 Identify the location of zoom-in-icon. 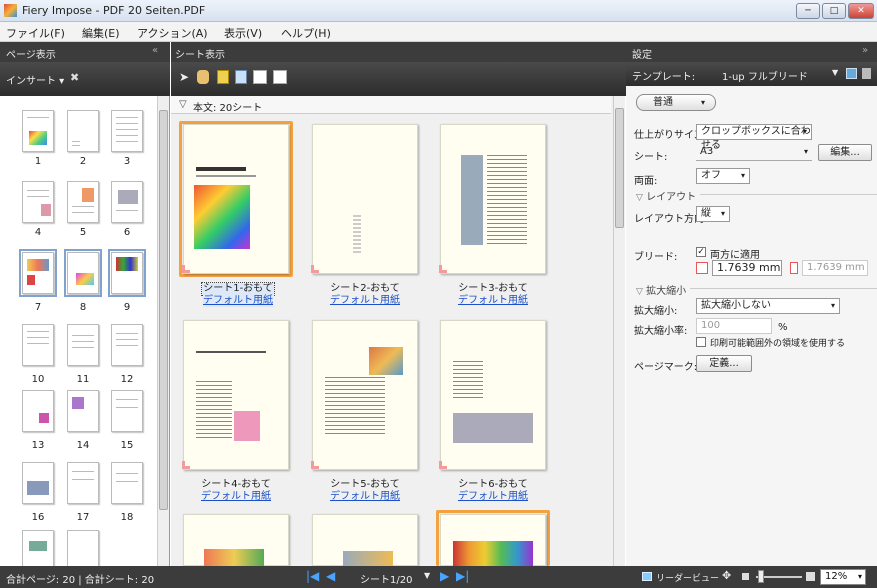
(810, 576).